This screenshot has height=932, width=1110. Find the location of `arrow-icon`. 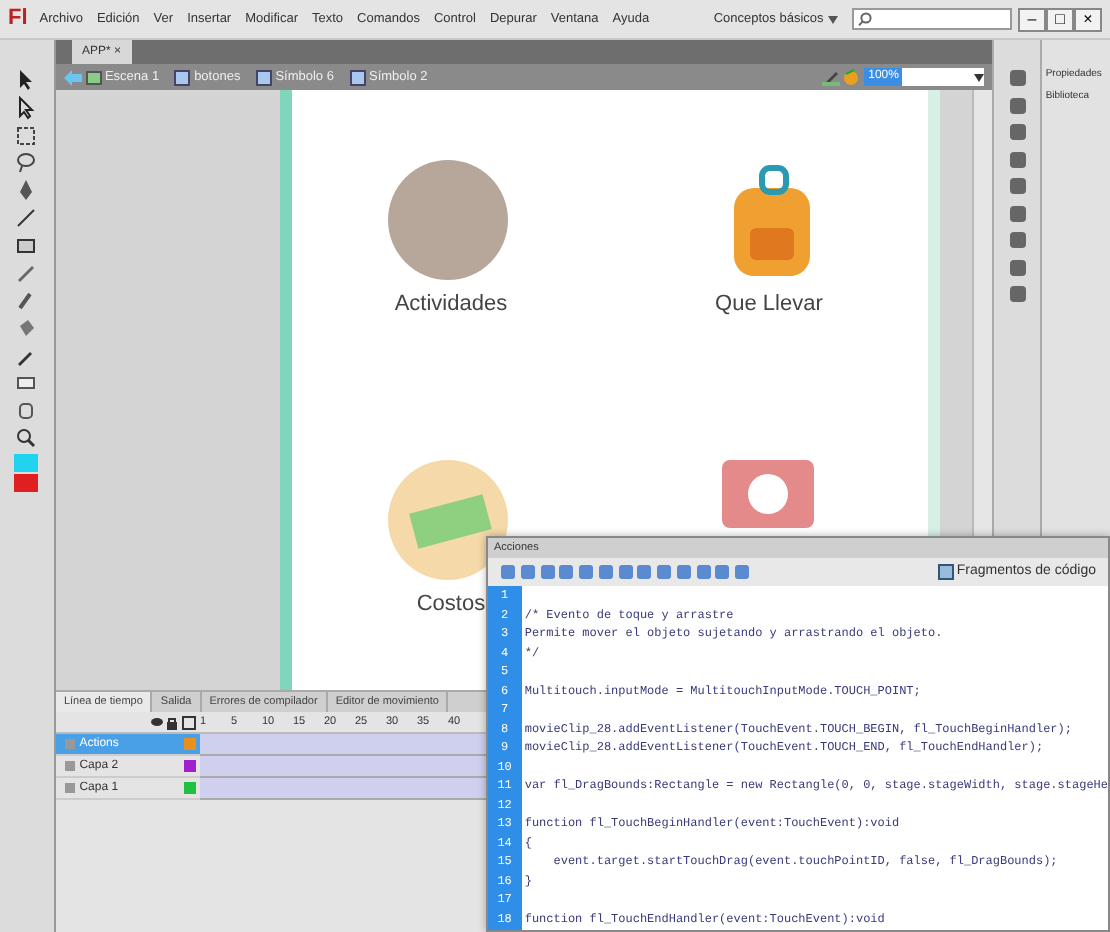

arrow-icon is located at coordinates (26, 107).